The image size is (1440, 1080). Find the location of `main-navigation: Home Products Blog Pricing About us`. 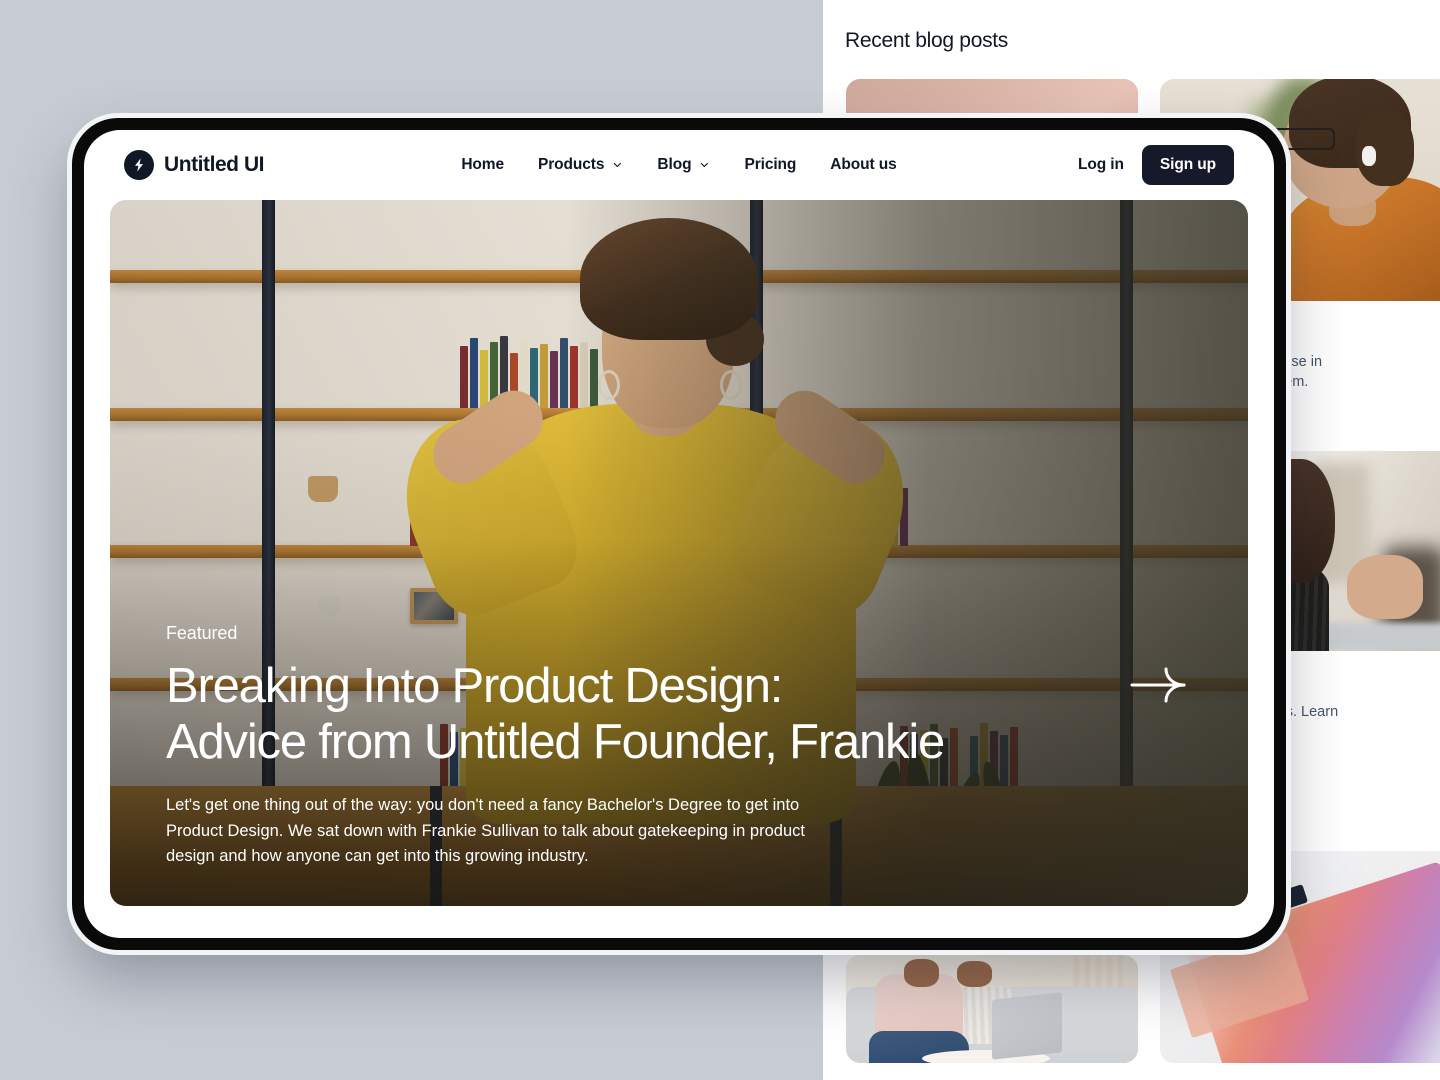

main-navigation: Home Products Blog Pricing About us is located at coordinates (678, 165).